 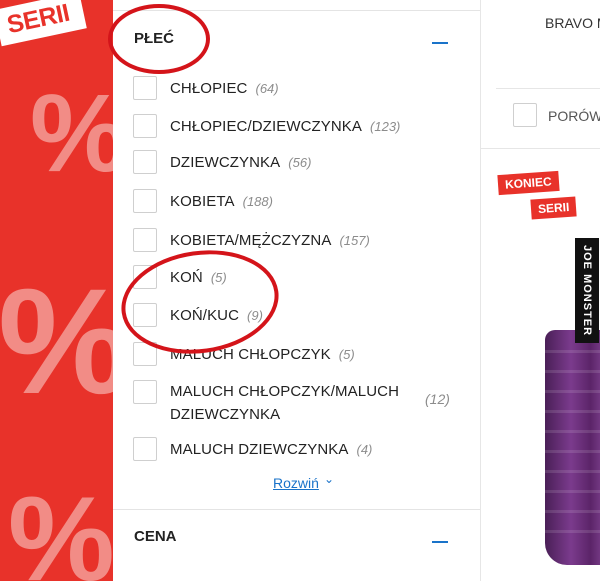 I want to click on option-label: CHŁOPIEC/DZIEWCZYNKA, so click(x=266, y=126).